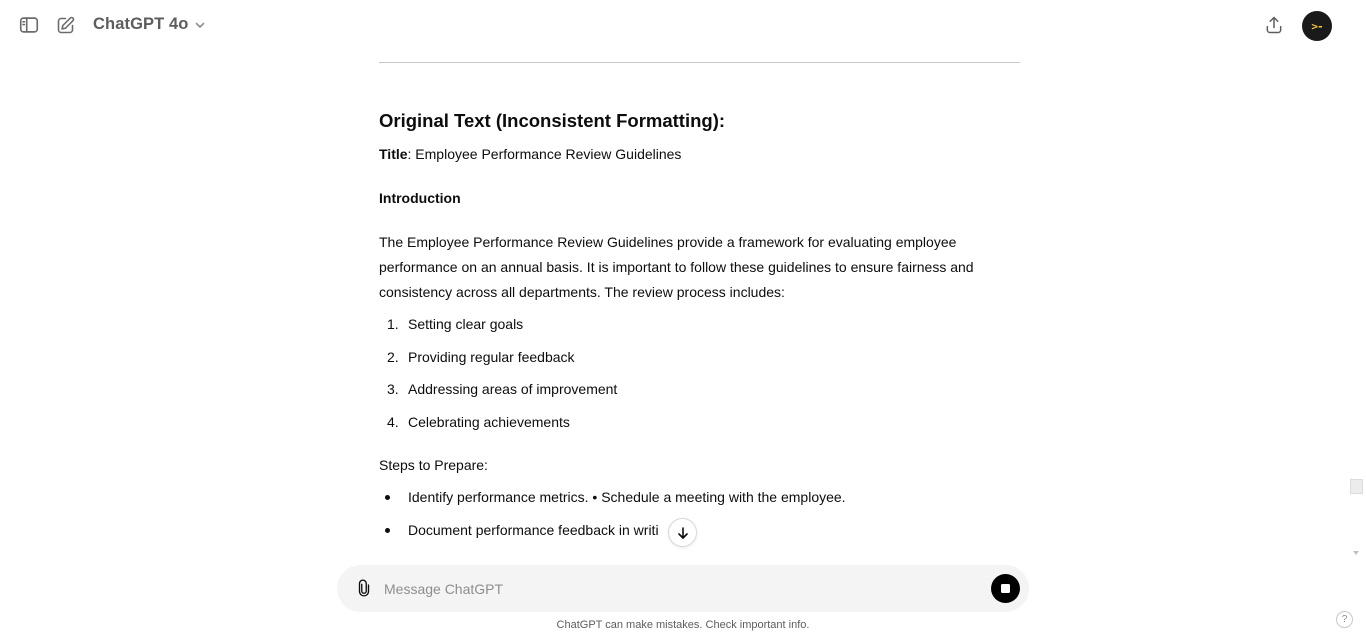  Describe the element at coordinates (513, 389) in the screenshot. I see `list-item-text: Addressing areas of improvement` at that location.